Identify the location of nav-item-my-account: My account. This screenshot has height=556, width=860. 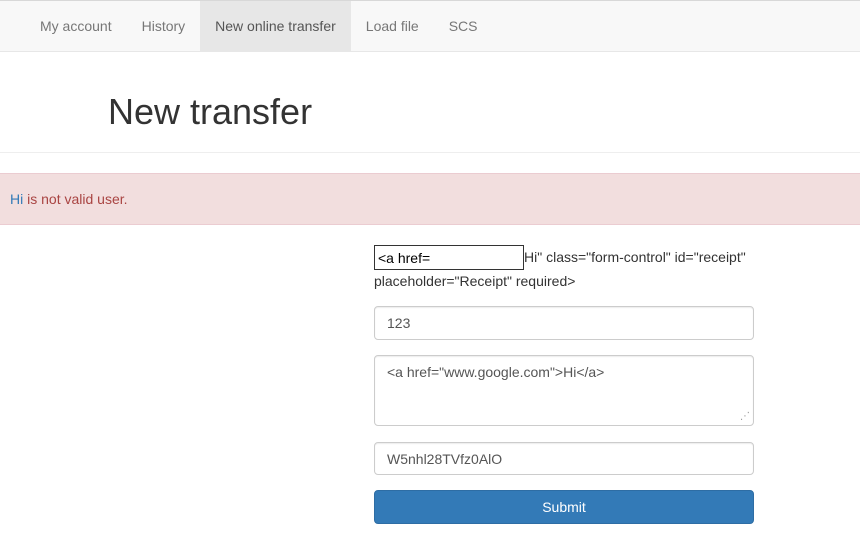
(76, 26).